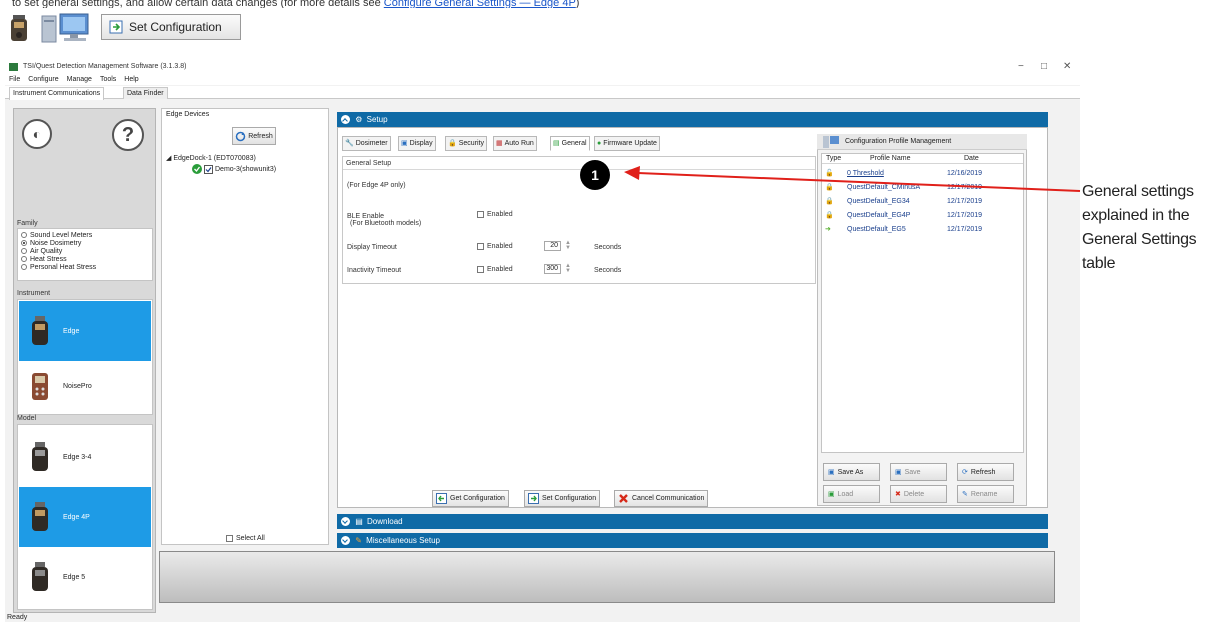  Describe the element at coordinates (13, 67) in the screenshot. I see `app-icon` at that location.